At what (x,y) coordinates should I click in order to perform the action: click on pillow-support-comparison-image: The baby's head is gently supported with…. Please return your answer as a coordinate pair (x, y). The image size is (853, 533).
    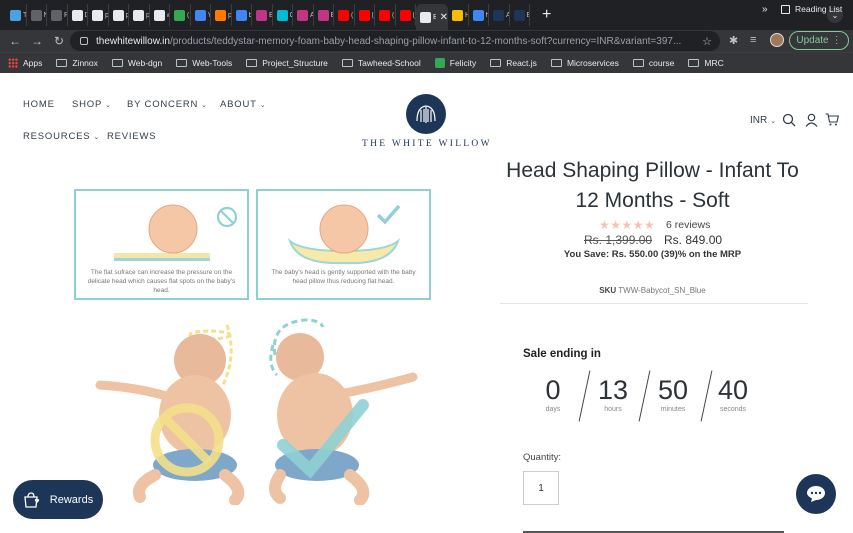
    Looking at the image, I should click on (343, 244).